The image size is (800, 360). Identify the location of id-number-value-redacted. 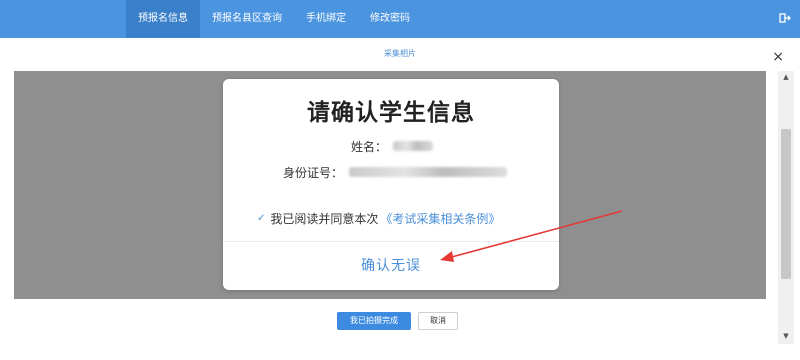
(428, 172).